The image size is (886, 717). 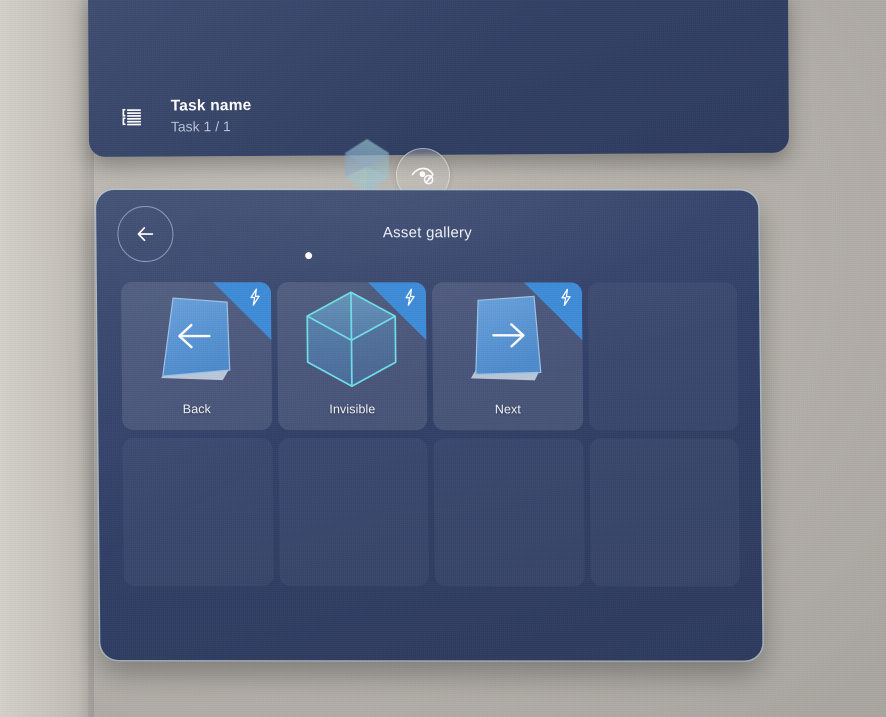 What do you see at coordinates (211, 106) in the screenshot?
I see `task-title: Task name` at bounding box center [211, 106].